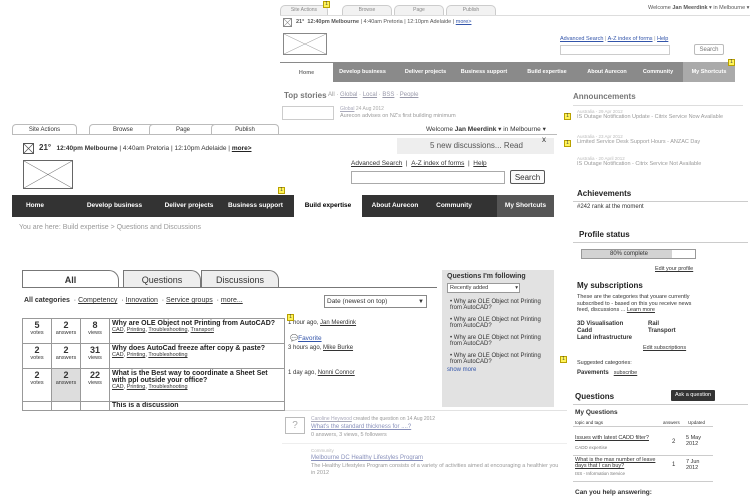  What do you see at coordinates (114, 206) in the screenshot?
I see `nav-develop-business: Develop business` at bounding box center [114, 206].